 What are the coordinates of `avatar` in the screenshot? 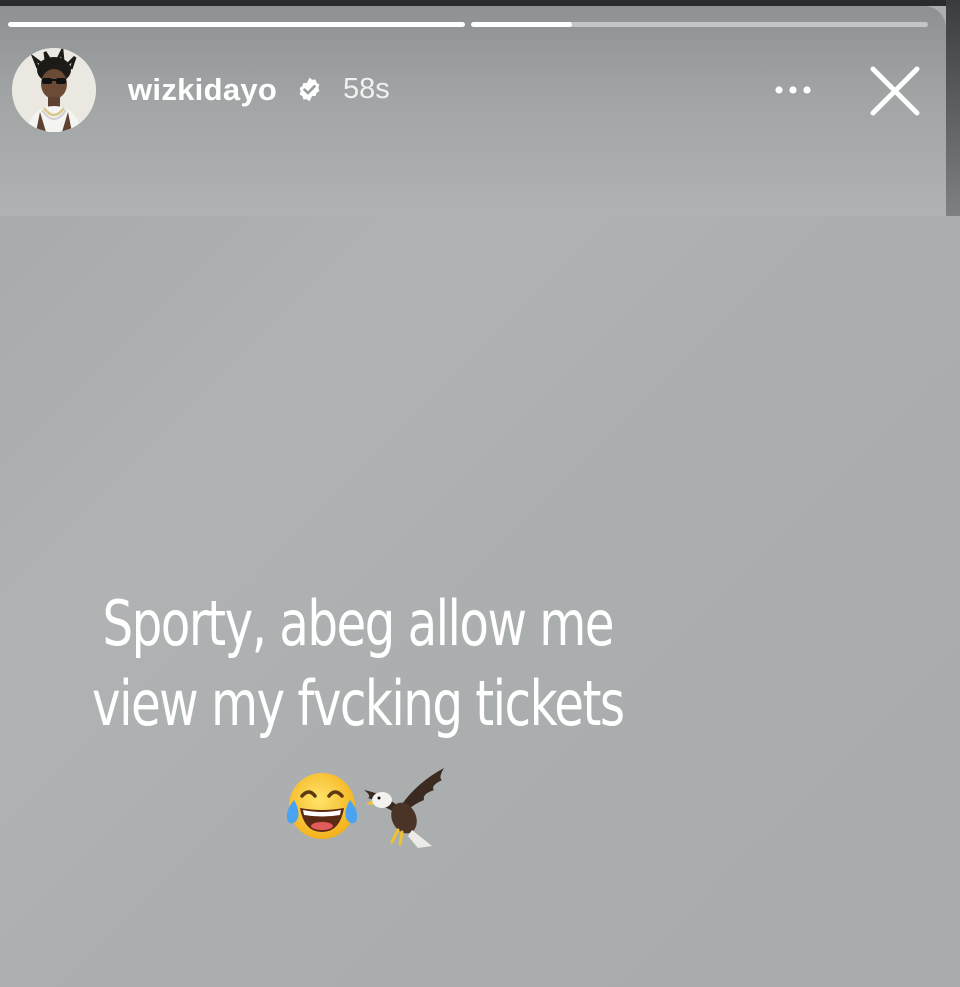 It's located at (54, 90).